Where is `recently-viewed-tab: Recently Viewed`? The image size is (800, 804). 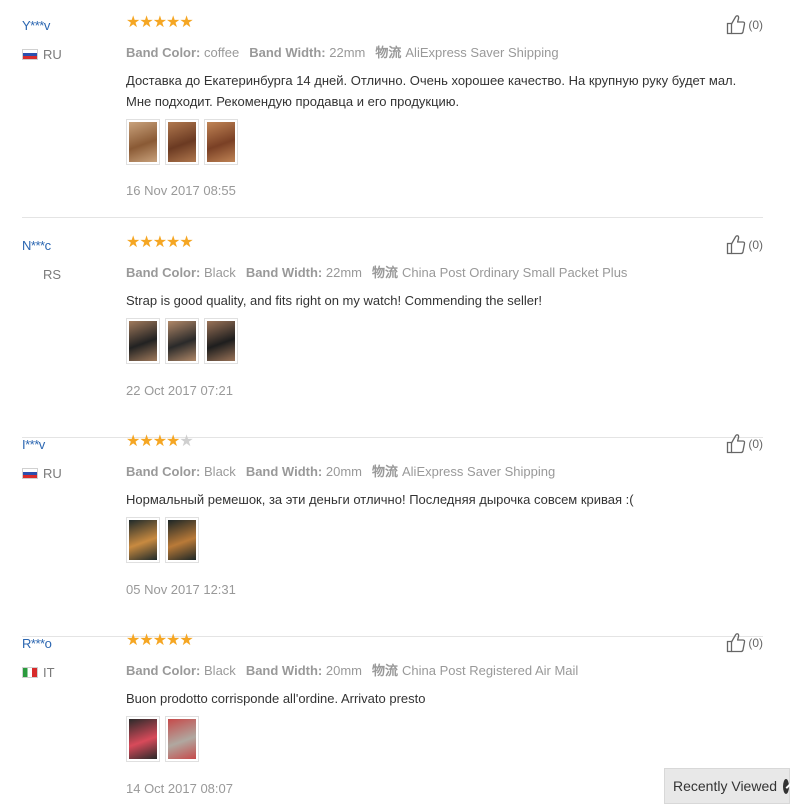
recently-viewed-tab: Recently Viewed is located at coordinates (727, 786).